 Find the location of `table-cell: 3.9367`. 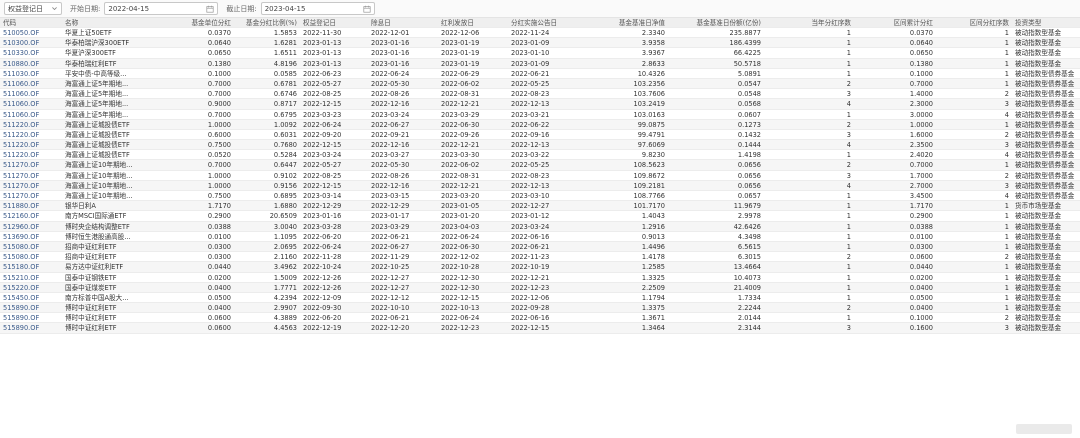

table-cell: 3.9367 is located at coordinates (653, 53).